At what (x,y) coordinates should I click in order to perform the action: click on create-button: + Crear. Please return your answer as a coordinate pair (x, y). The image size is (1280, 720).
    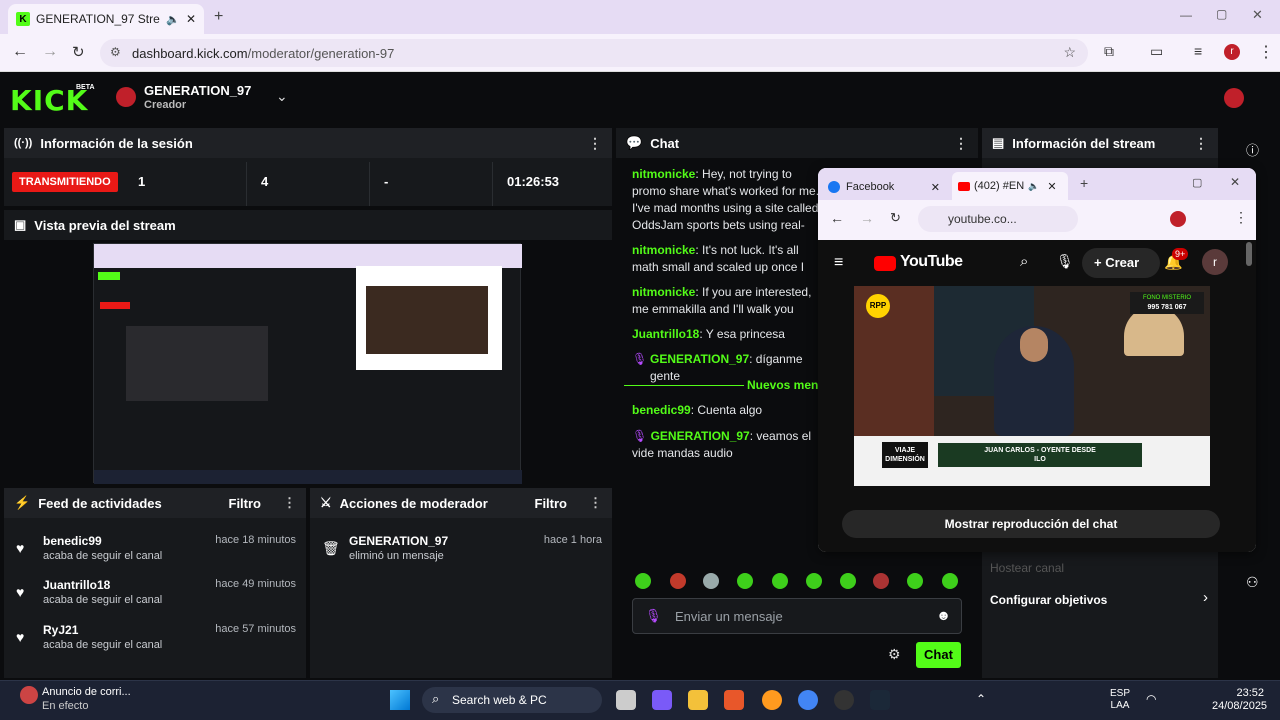
    Looking at the image, I should click on (1121, 263).